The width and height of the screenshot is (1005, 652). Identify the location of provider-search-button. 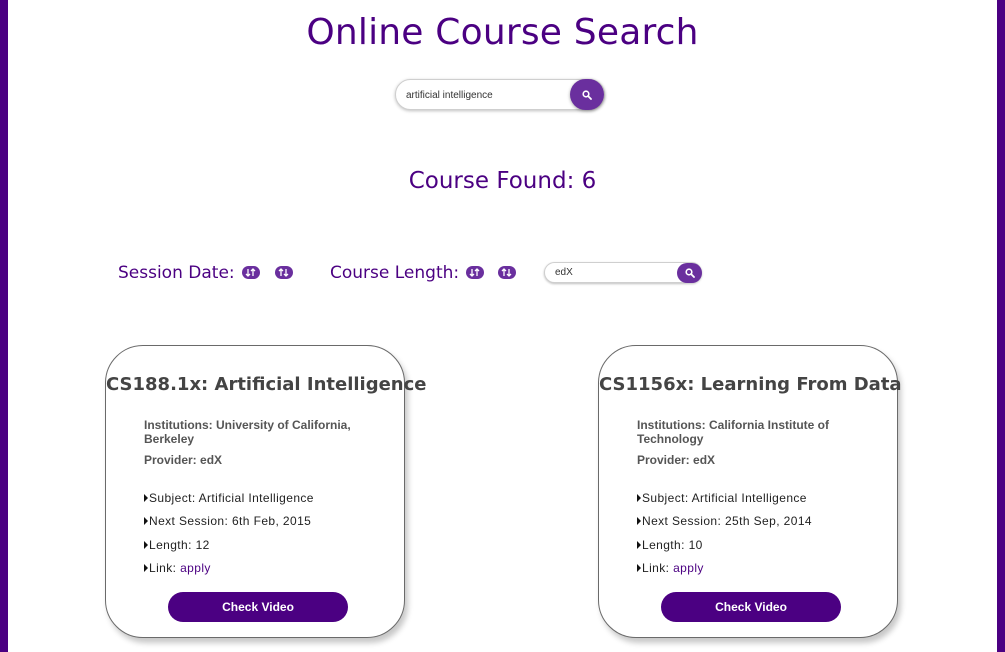
(689, 273).